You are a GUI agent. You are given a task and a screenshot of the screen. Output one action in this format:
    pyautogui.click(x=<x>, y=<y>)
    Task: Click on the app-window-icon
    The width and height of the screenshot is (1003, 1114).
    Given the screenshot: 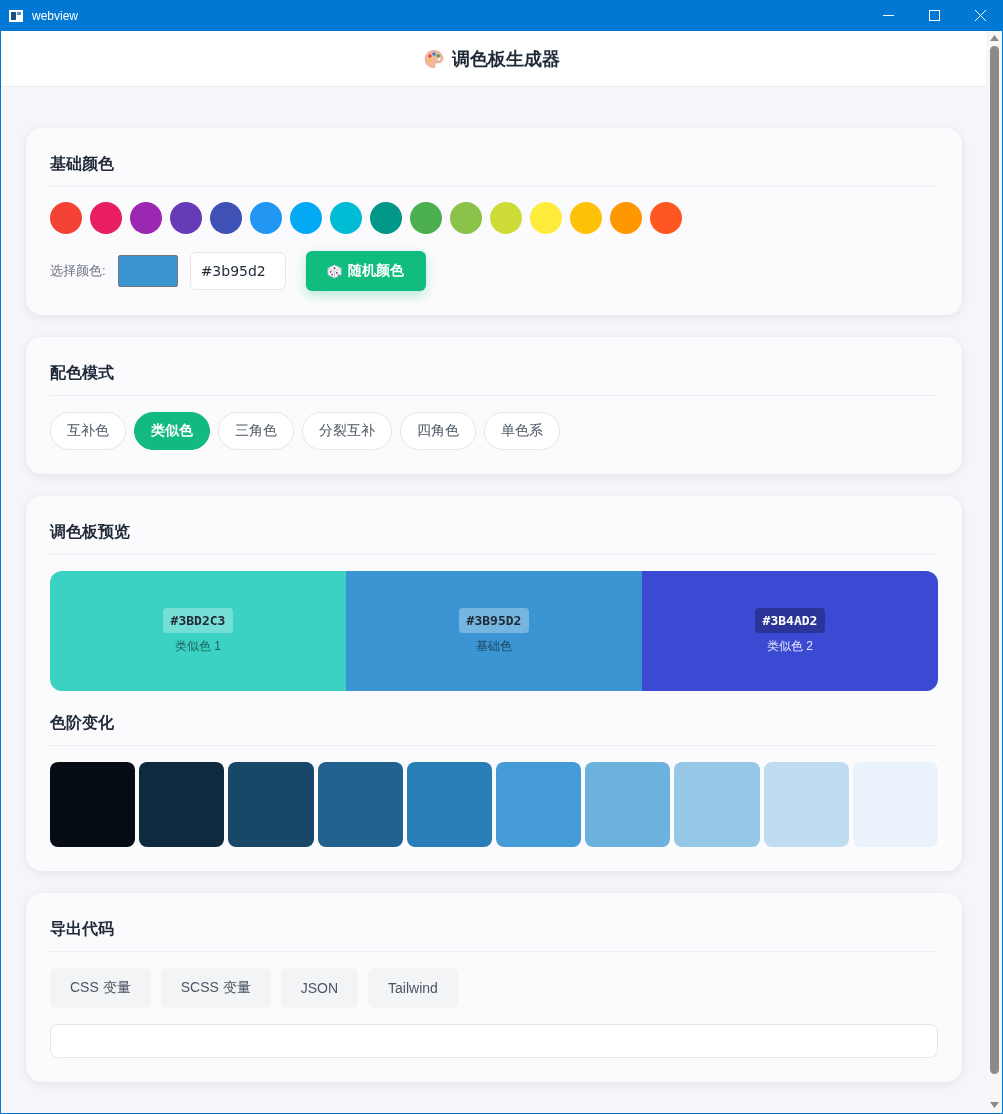 What is the action you would take?
    pyautogui.click(x=16, y=15)
    